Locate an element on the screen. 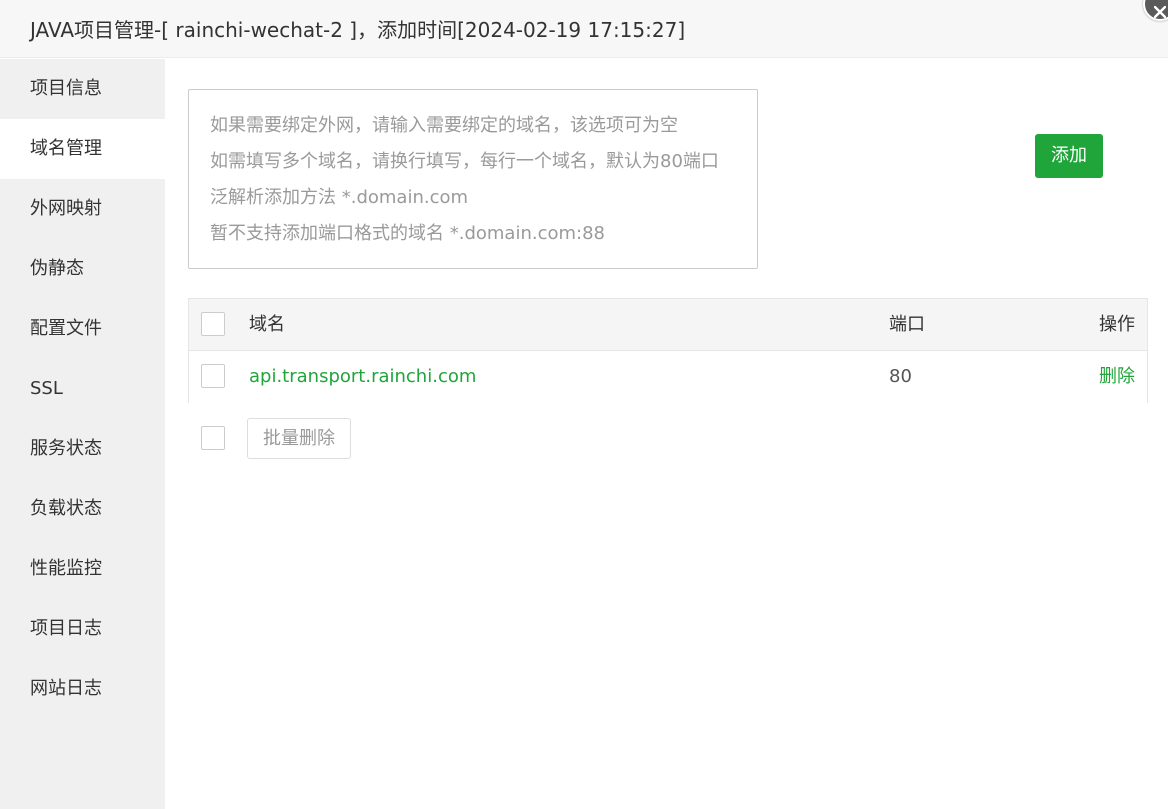 This screenshot has width=1168, height=809. batch-select-checkbox is located at coordinates (213, 438).